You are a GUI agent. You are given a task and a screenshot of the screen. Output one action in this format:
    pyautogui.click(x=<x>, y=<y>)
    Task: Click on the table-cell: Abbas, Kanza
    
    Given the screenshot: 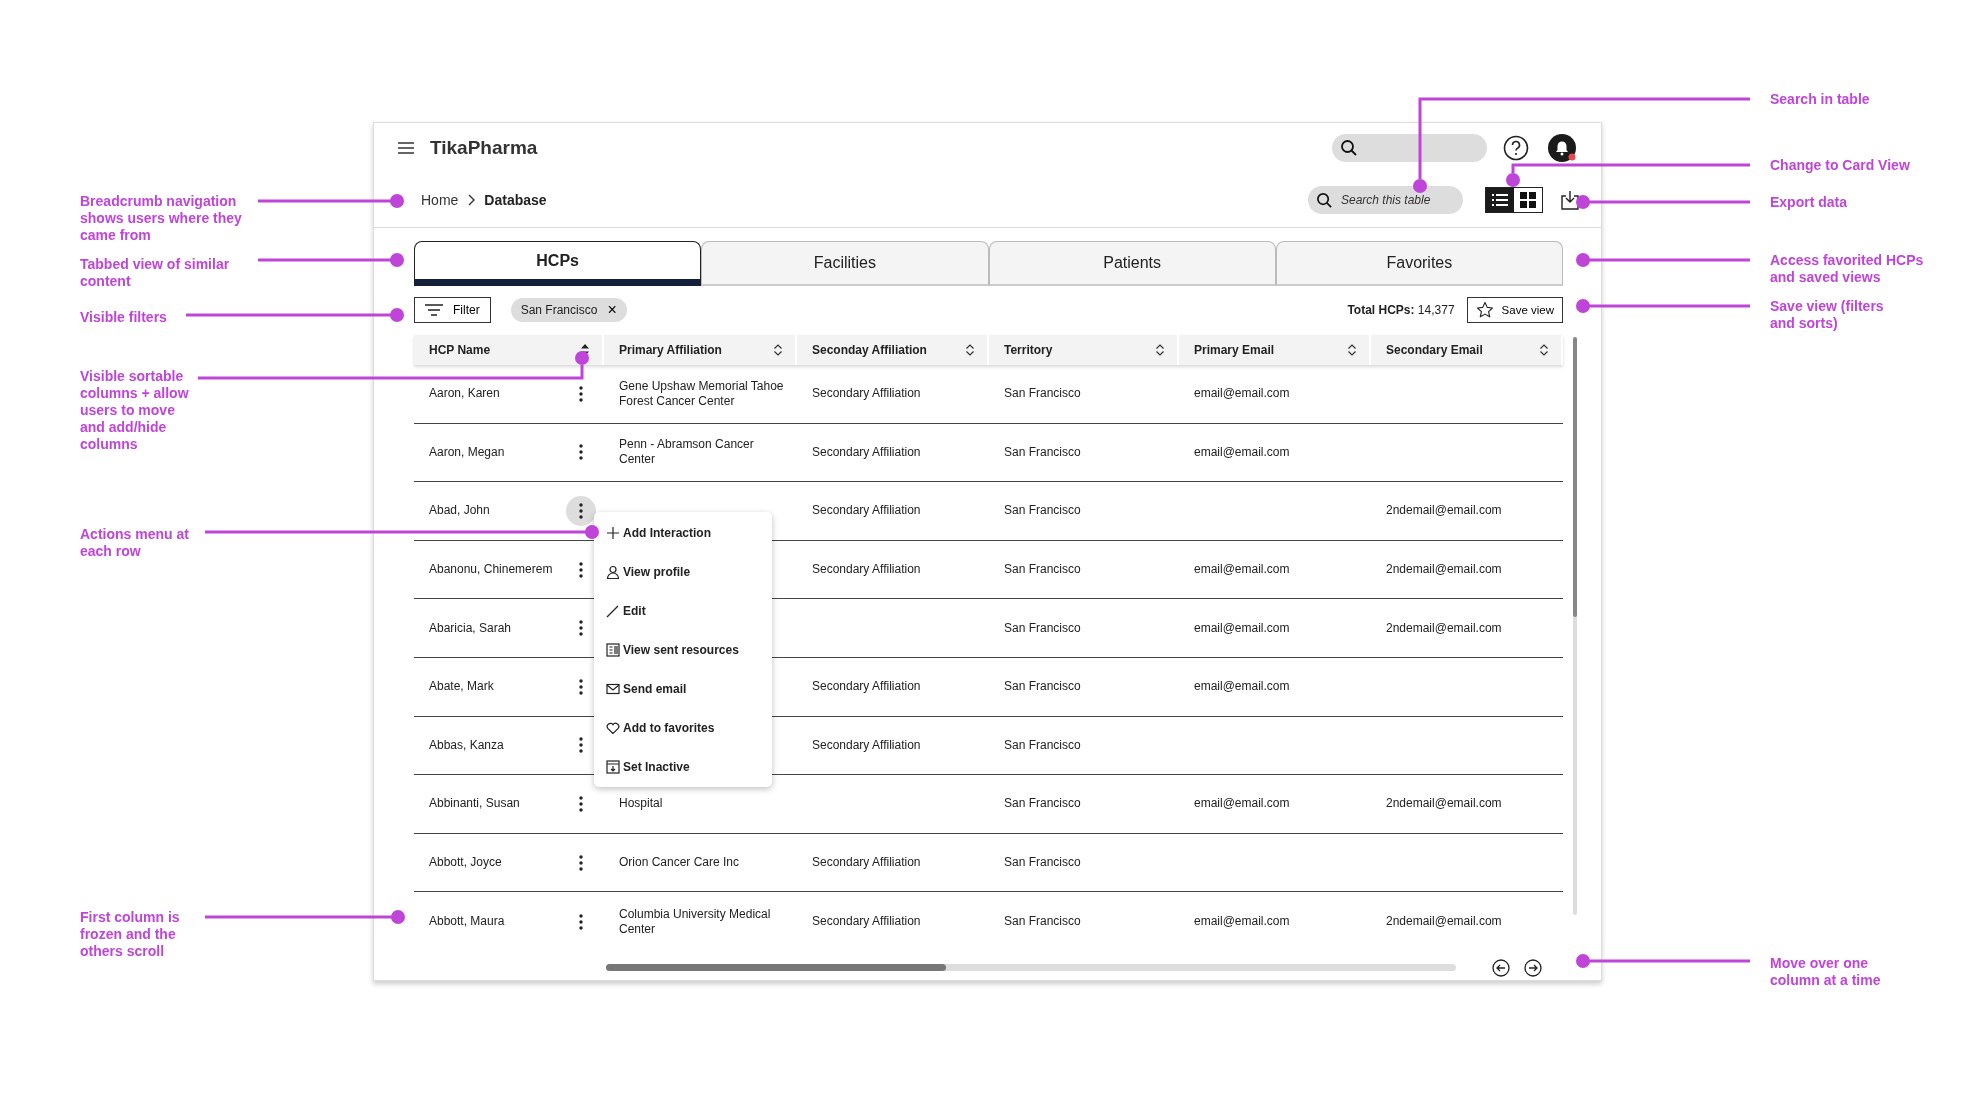 What is the action you would take?
    pyautogui.click(x=466, y=745)
    